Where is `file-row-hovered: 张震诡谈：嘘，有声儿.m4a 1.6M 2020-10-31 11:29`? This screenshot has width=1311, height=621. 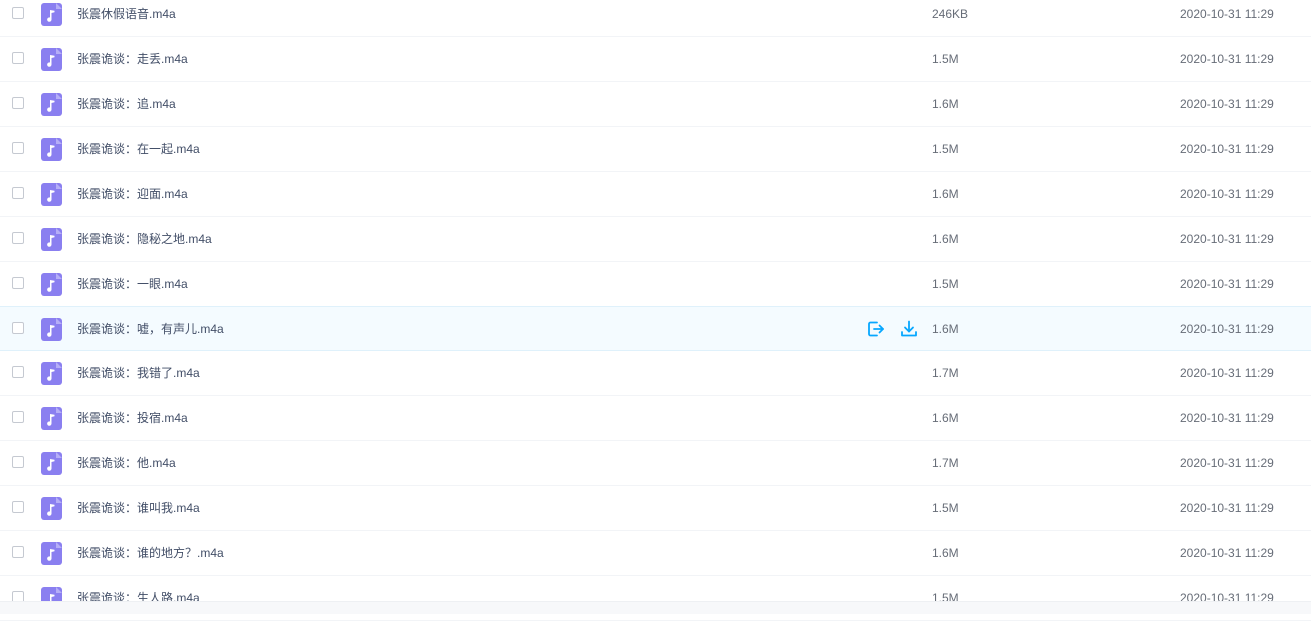 file-row-hovered: 张震诡谈：嘘，有声儿.m4a 1.6M 2020-10-31 11:29 is located at coordinates (655, 328).